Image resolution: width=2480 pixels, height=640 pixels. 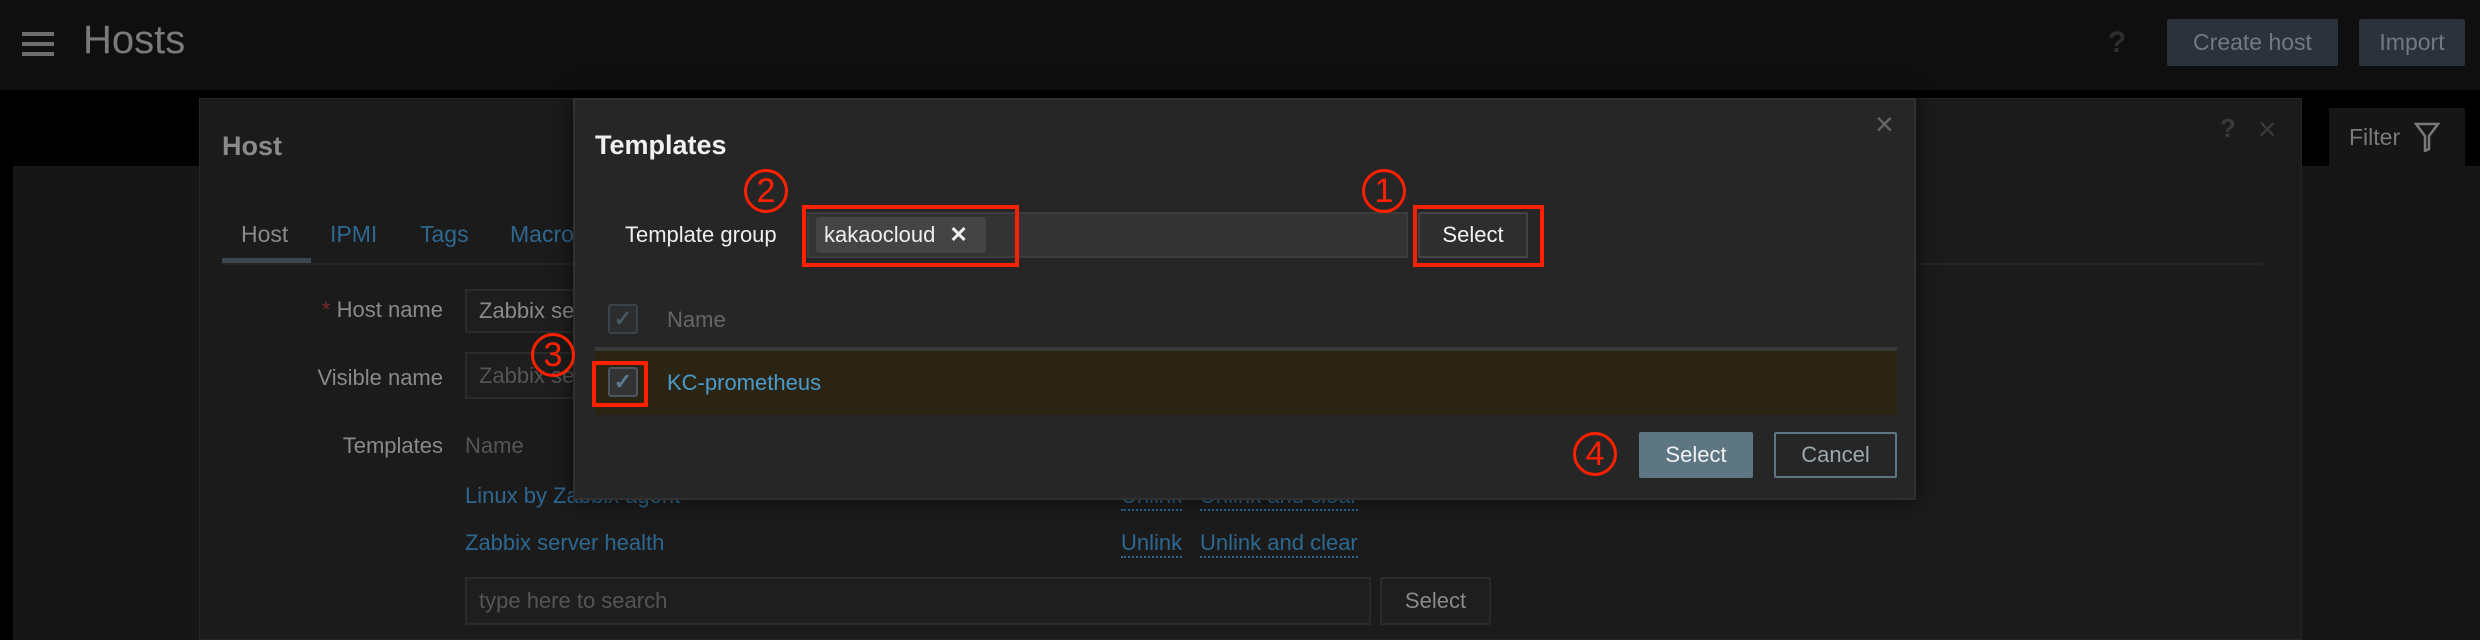 What do you see at coordinates (494, 445) in the screenshot?
I see `templates-column-name: Name` at bounding box center [494, 445].